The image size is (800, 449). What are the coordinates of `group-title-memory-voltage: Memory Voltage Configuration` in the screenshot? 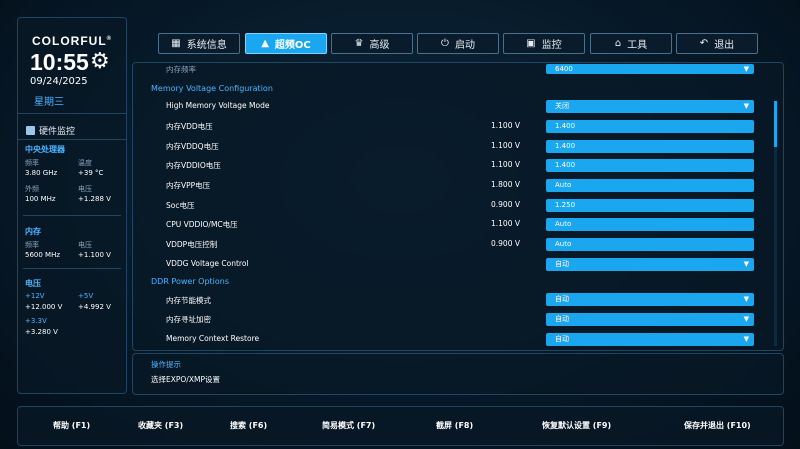 It's located at (212, 88).